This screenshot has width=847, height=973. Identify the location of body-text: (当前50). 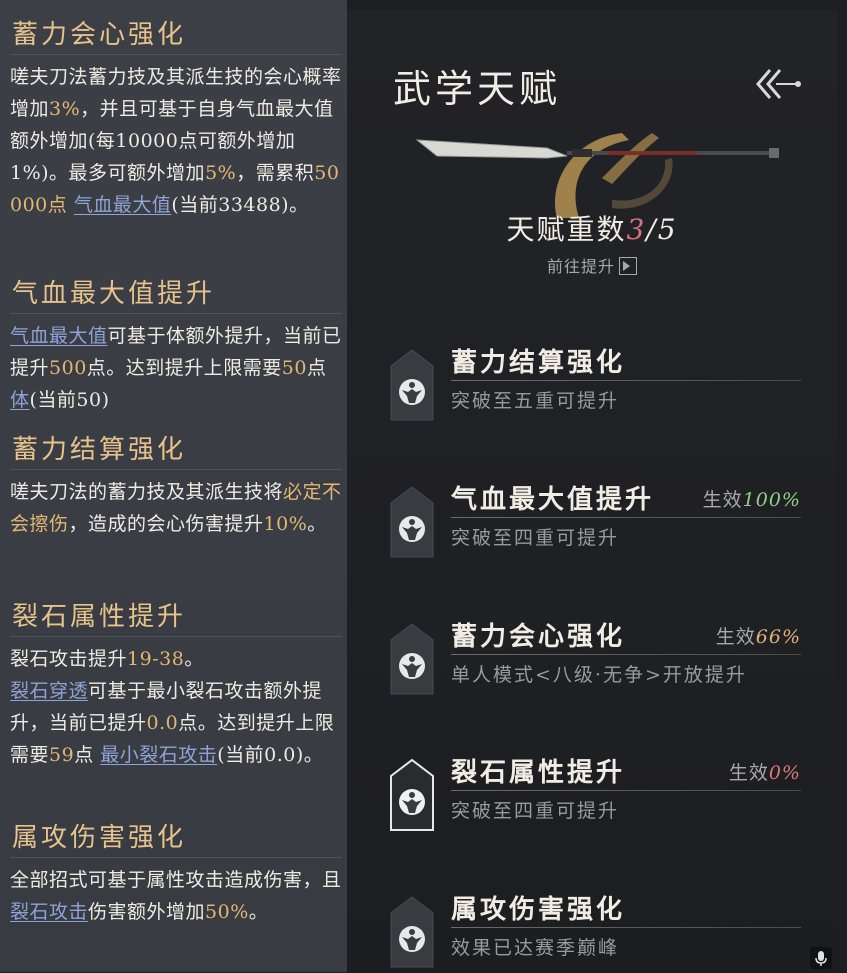
(69, 400).